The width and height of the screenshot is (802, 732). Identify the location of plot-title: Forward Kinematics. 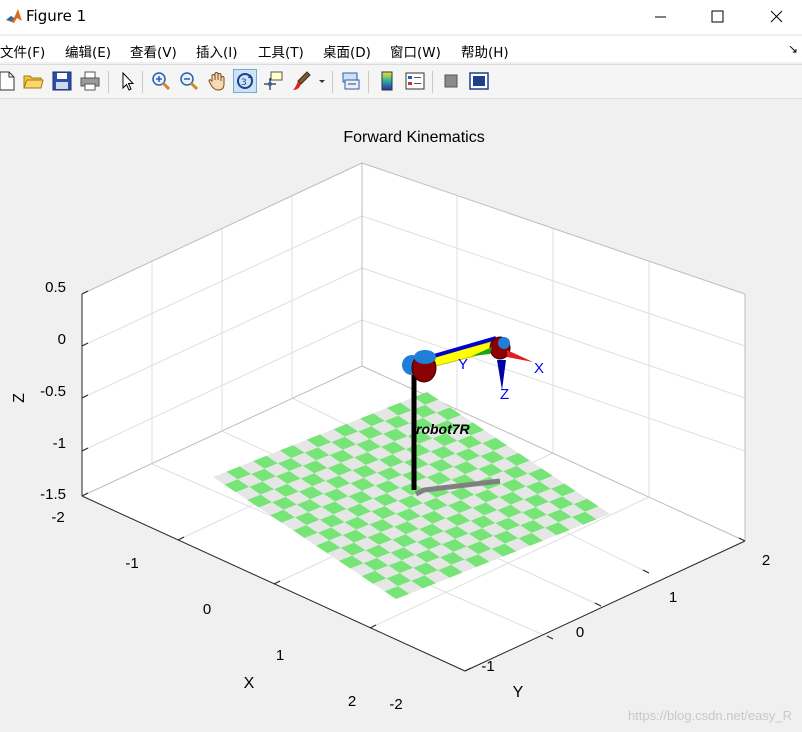
(413, 137).